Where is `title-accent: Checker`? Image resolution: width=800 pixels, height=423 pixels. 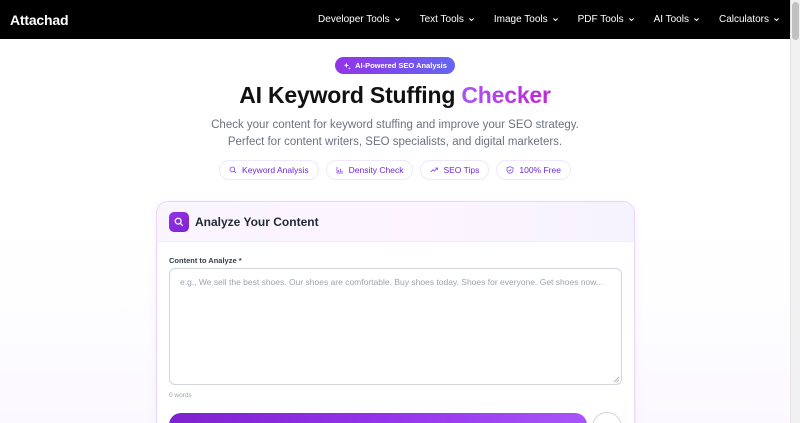
title-accent: Checker is located at coordinates (506, 95).